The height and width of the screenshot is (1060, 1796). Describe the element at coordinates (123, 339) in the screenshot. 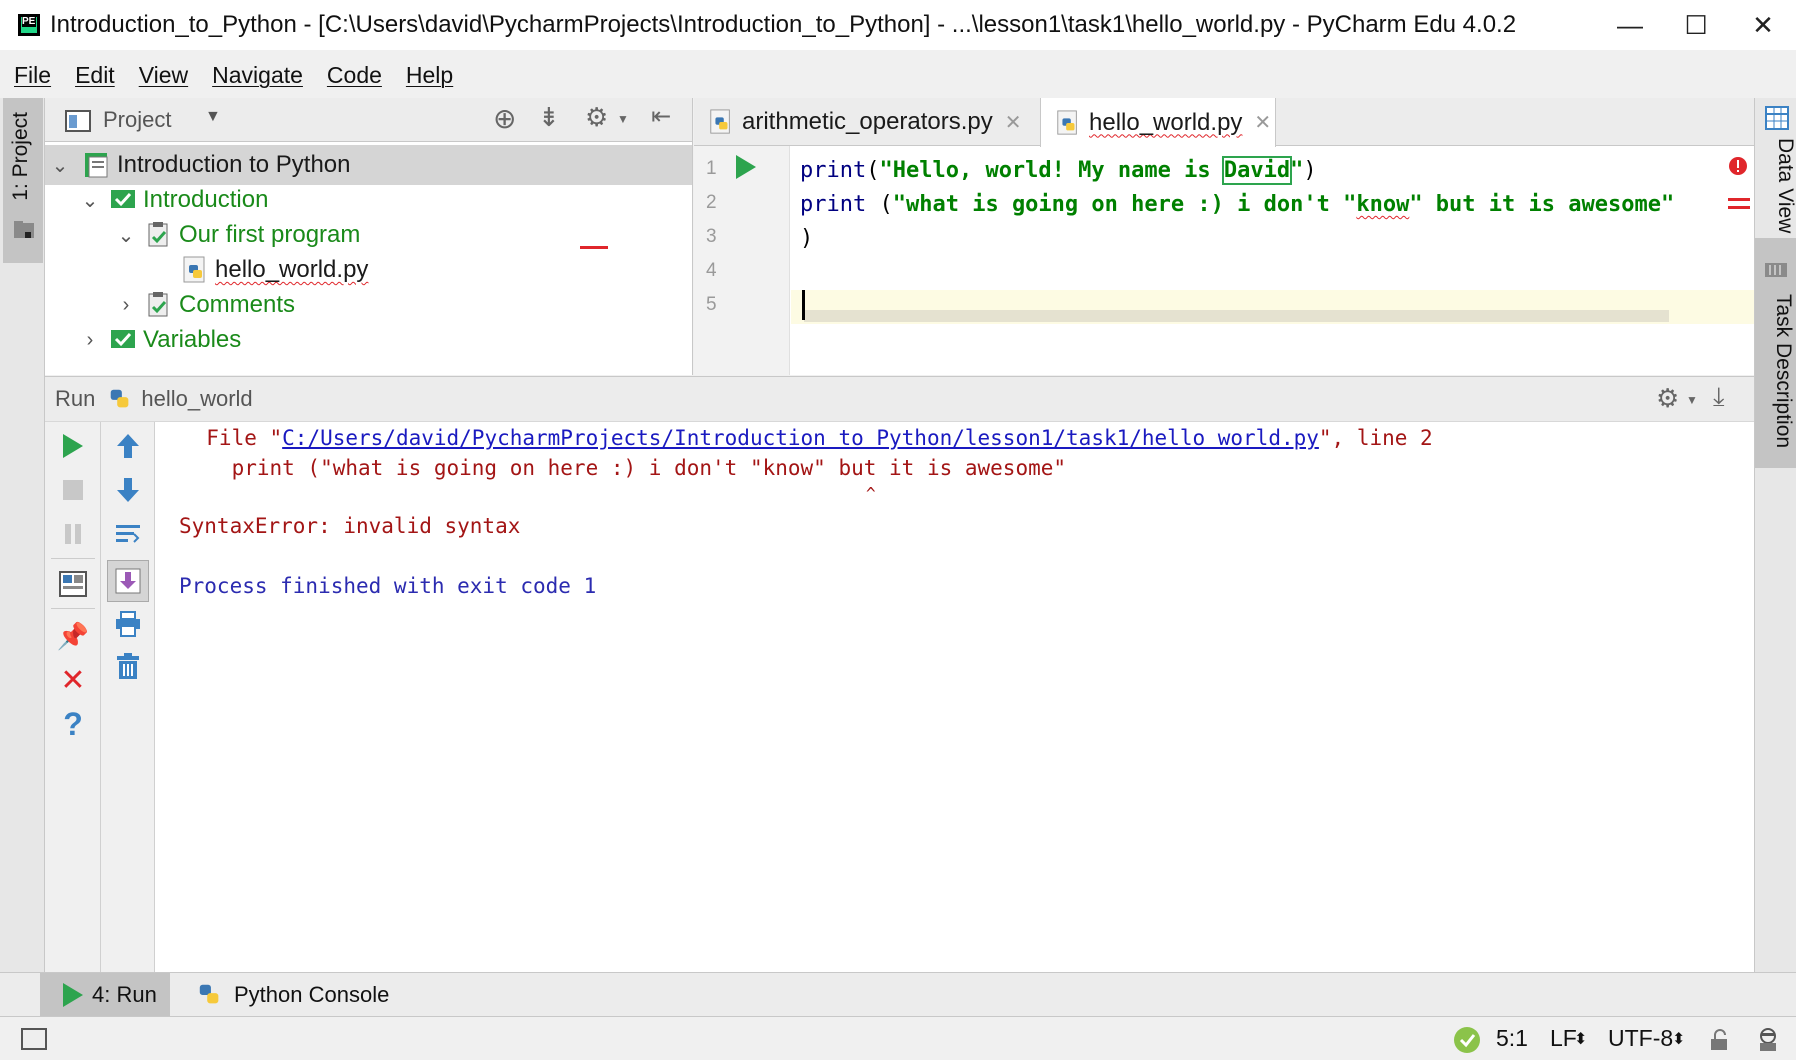

I see `lesson-check-icon` at that location.